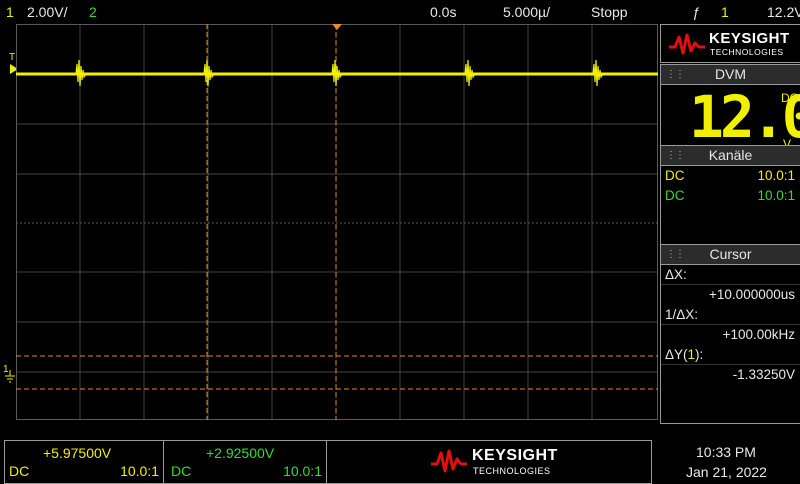  I want to click on cursor-header: ⋮⋮ Cursor, so click(730, 255).